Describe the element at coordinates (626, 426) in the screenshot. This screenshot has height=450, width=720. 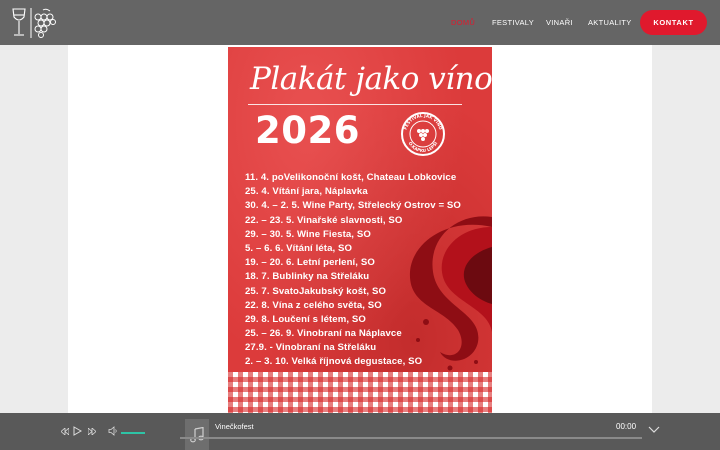
I see `time-display: 00:00` at that location.